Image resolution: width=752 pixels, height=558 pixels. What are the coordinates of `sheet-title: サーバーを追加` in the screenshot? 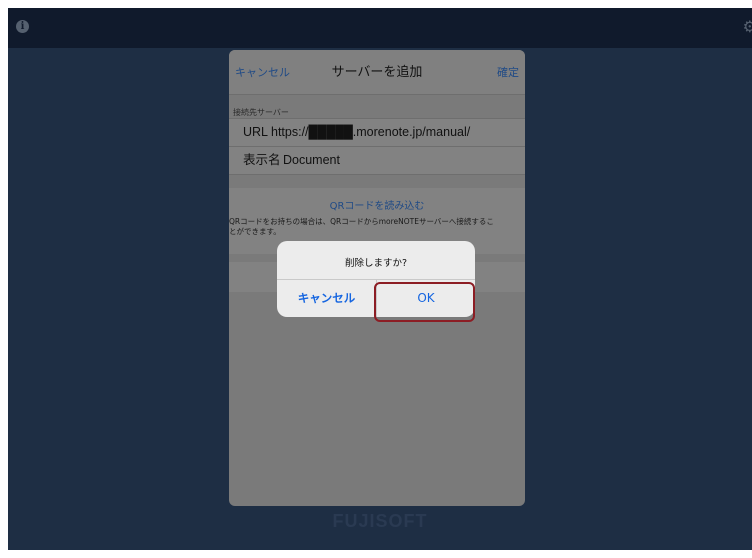 It's located at (377, 72).